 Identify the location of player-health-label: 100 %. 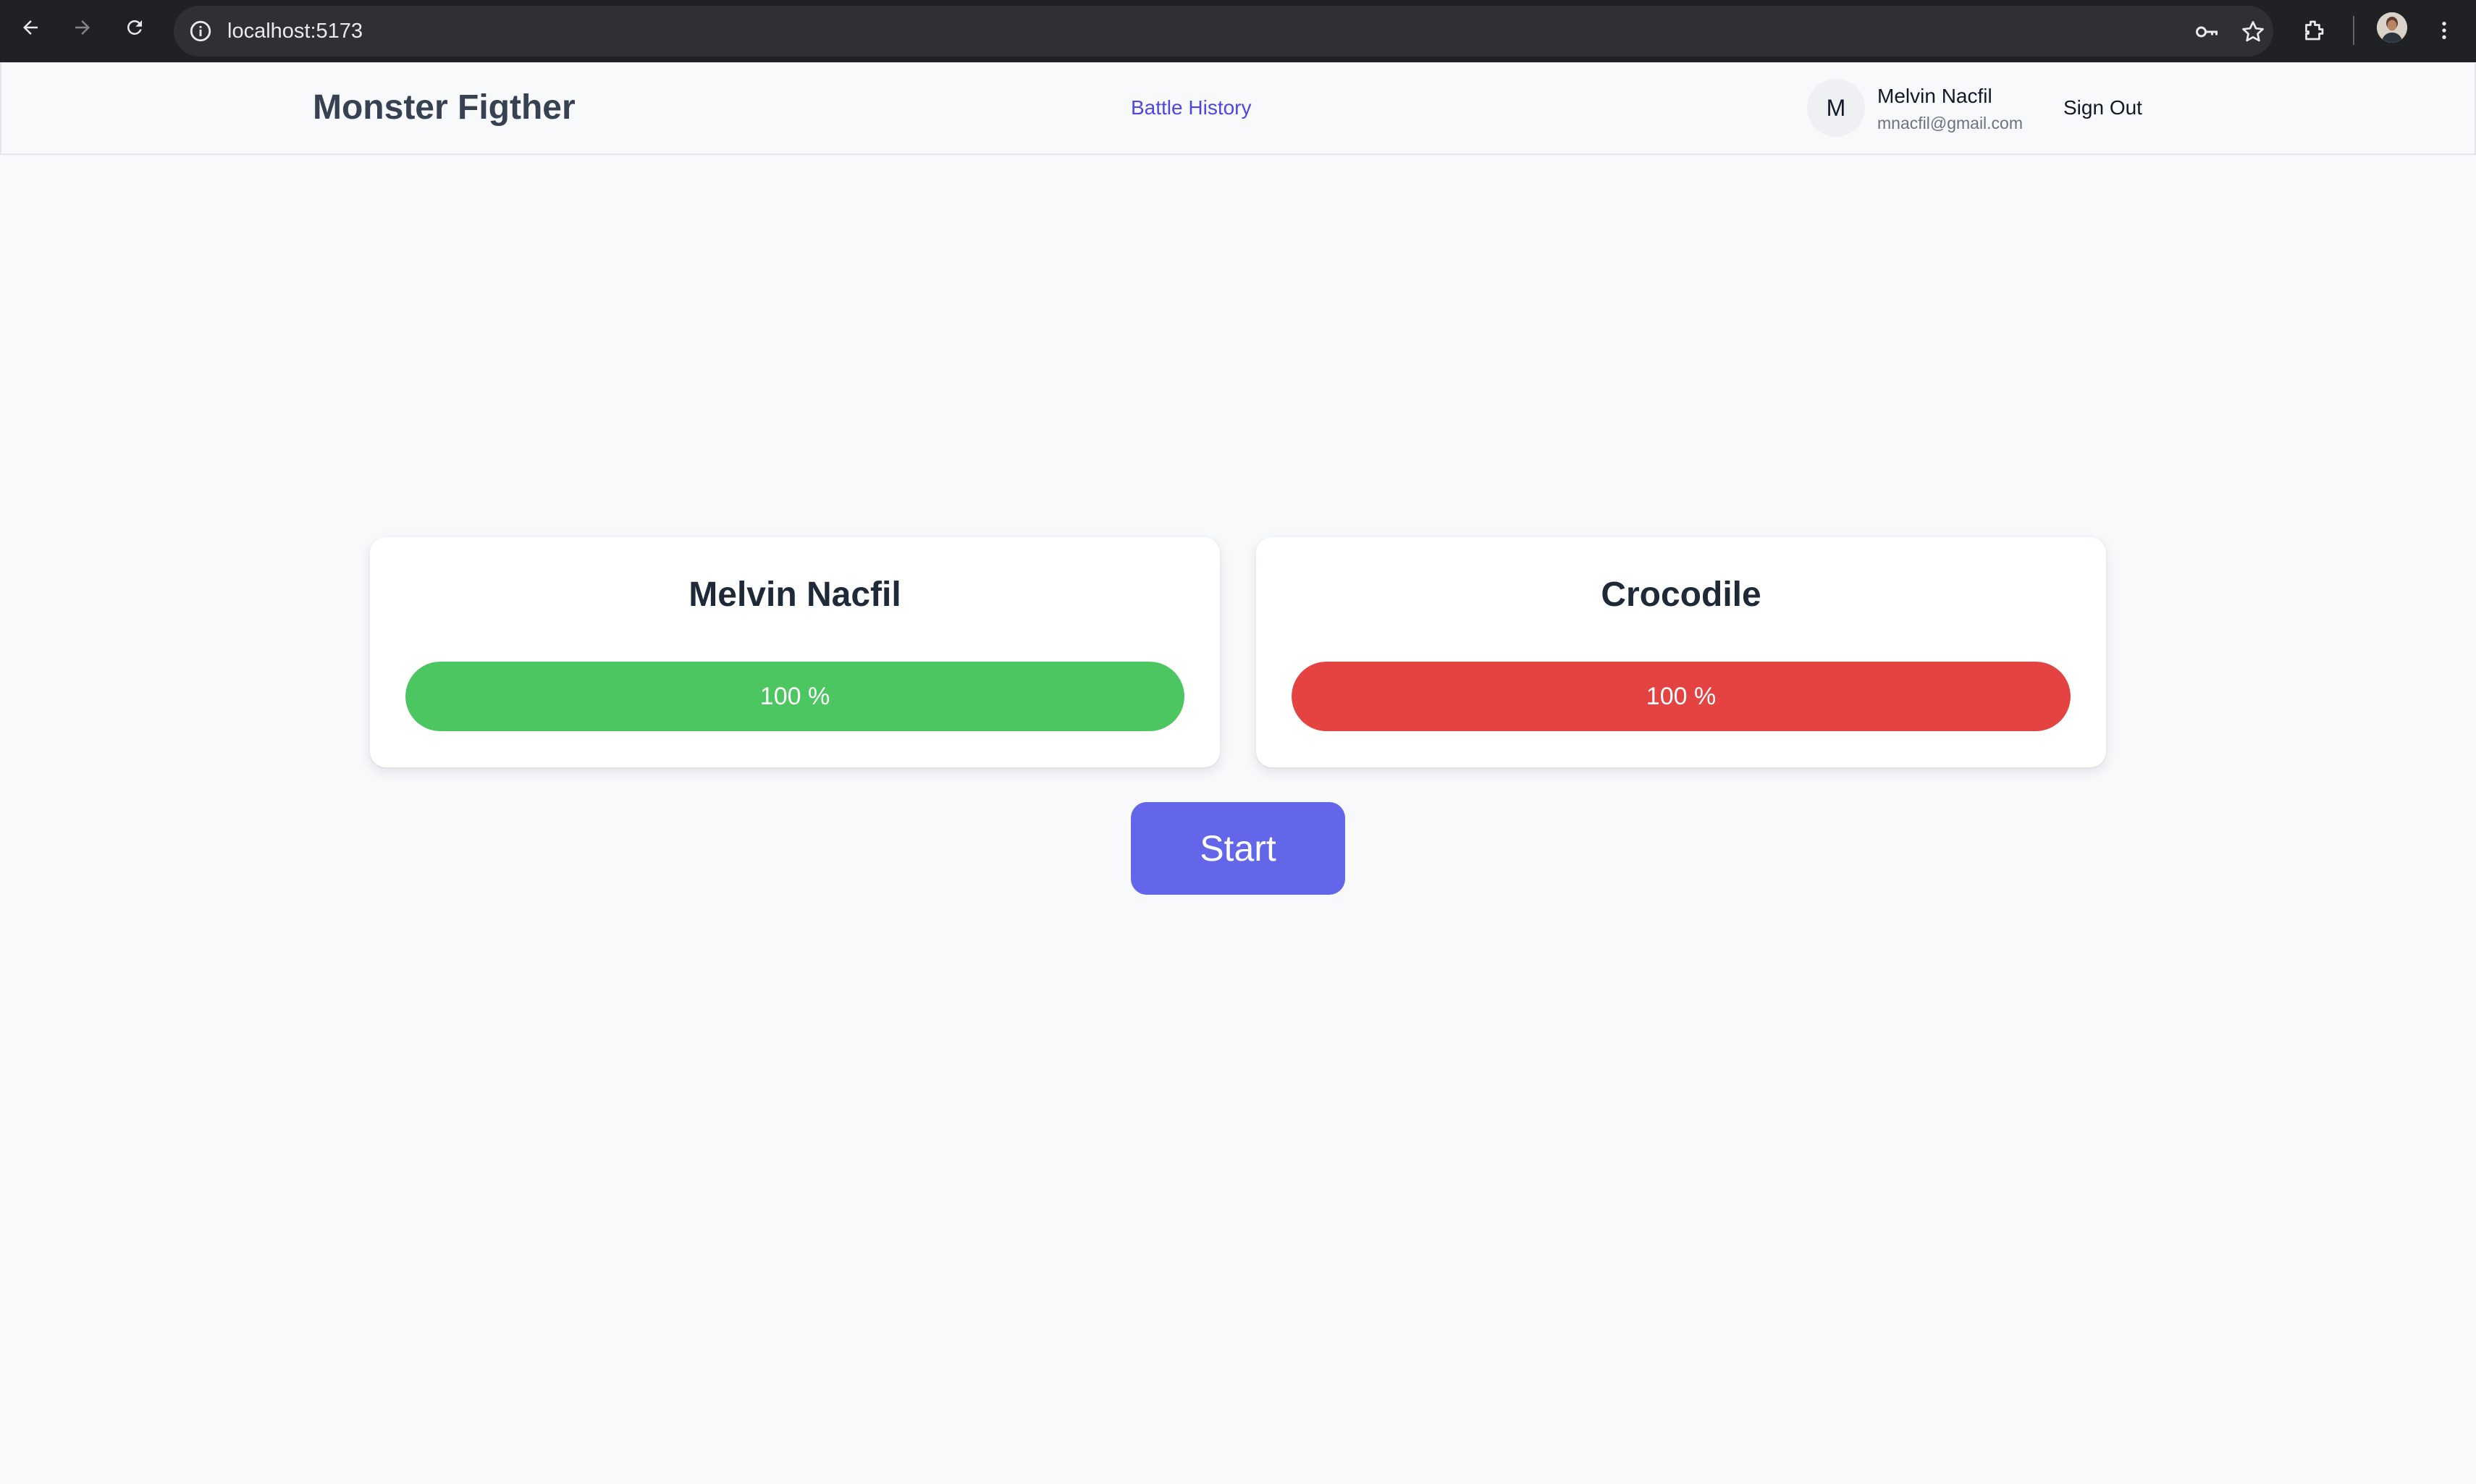
(794, 696).